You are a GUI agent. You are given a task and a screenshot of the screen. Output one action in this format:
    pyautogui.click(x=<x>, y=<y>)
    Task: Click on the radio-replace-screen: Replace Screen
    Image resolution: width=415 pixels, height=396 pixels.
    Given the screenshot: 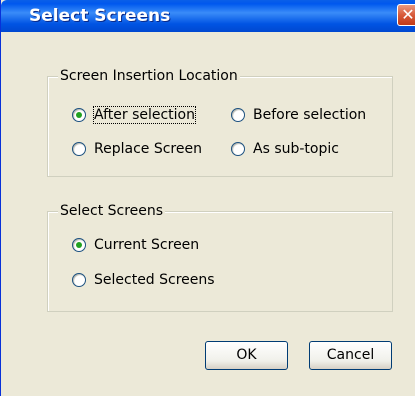 What is the action you would take?
    pyautogui.click(x=137, y=149)
    